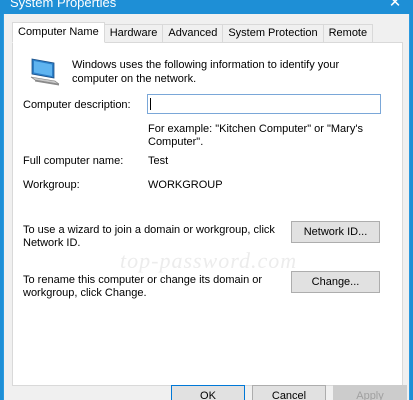 The width and height of the screenshot is (413, 400). I want to click on apply-button: Apply, so click(370, 392).